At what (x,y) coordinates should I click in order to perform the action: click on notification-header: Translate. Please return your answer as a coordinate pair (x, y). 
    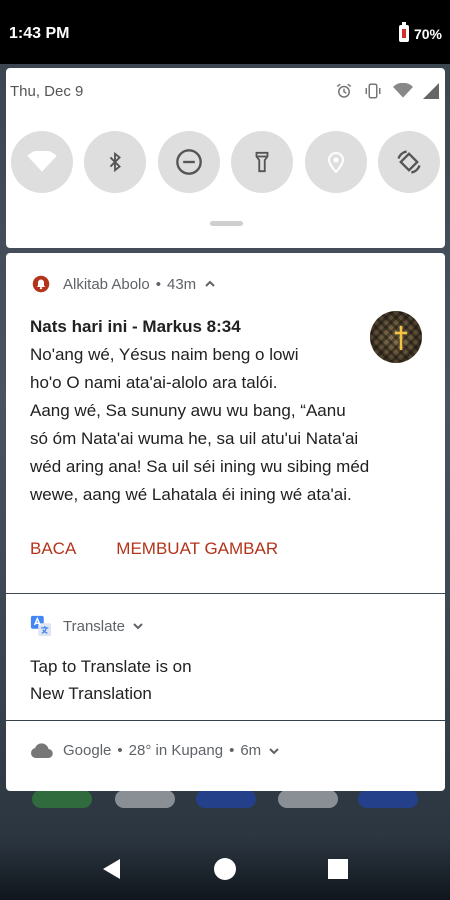
    Looking at the image, I should click on (87, 626).